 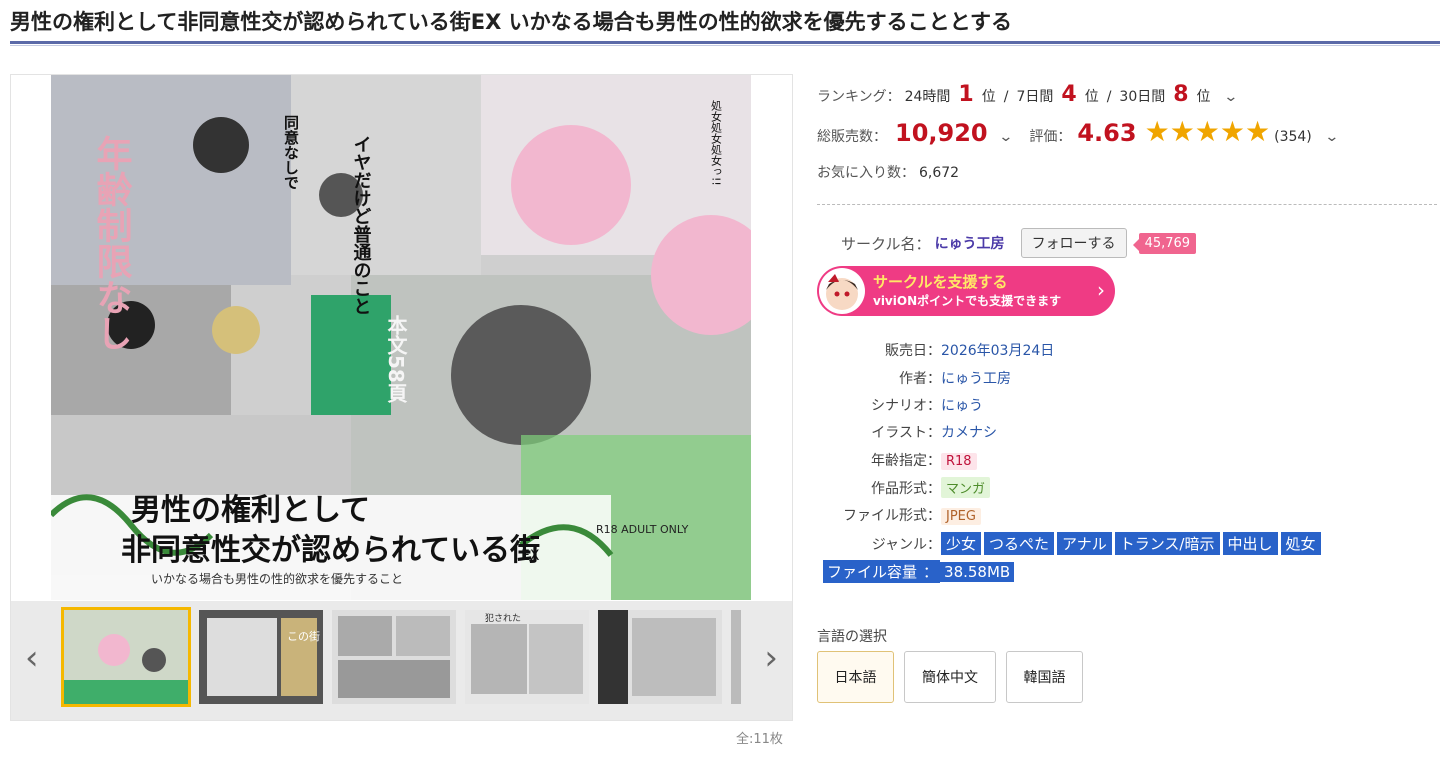 I want to click on ranking-24h-label: 24時間, so click(x=927, y=97).